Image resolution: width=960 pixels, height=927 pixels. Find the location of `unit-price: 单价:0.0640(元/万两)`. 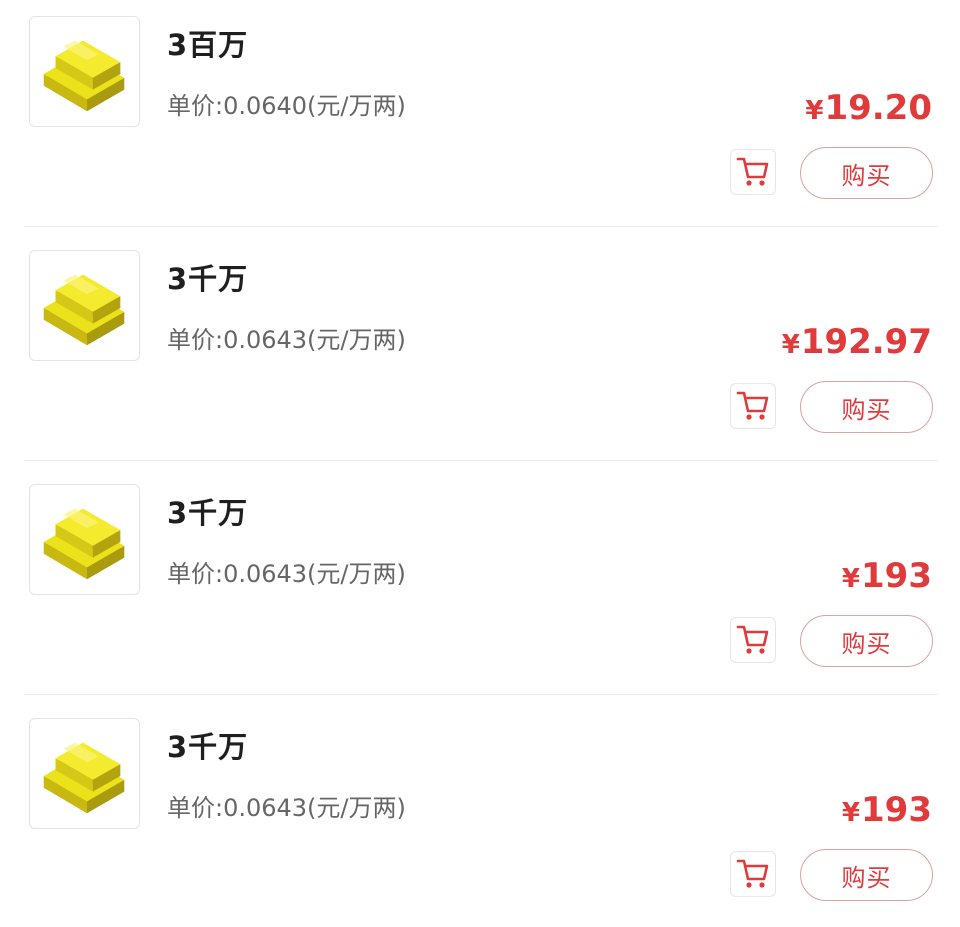

unit-price: 单价:0.0640(元/万两) is located at coordinates (286, 106).